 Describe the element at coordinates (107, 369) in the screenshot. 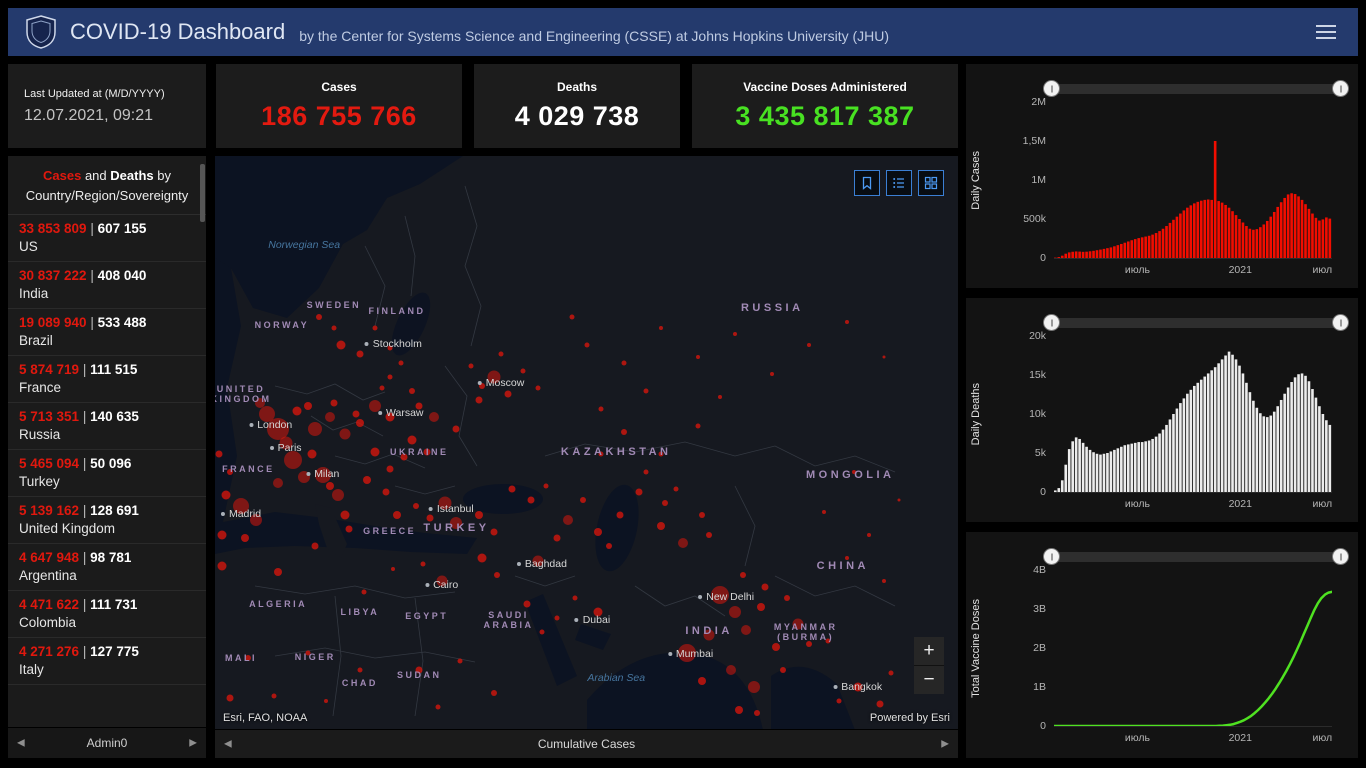

I see `country-numbers: 5 874 719 | 111 515` at that location.